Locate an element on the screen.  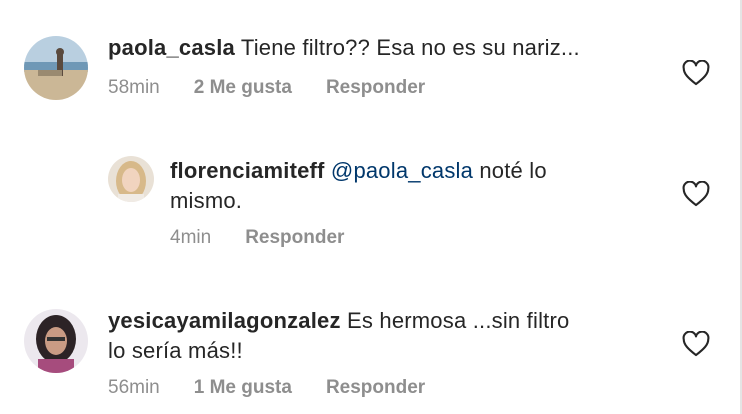
comment-likes: 2 Me gusta is located at coordinates (243, 88).